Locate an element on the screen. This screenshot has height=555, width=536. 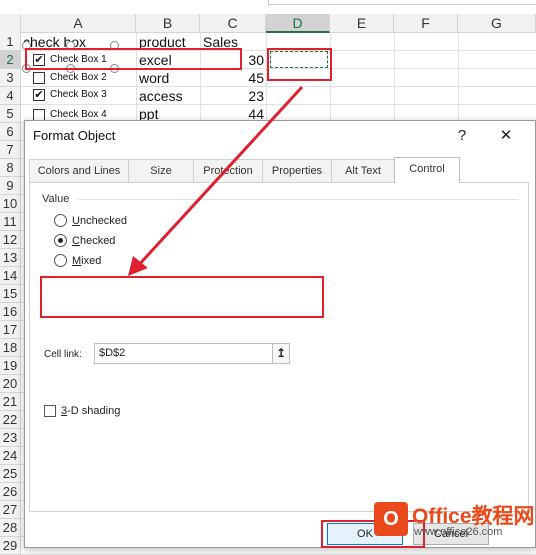
radio-checked-mnemonic: C is located at coordinates (76, 240).